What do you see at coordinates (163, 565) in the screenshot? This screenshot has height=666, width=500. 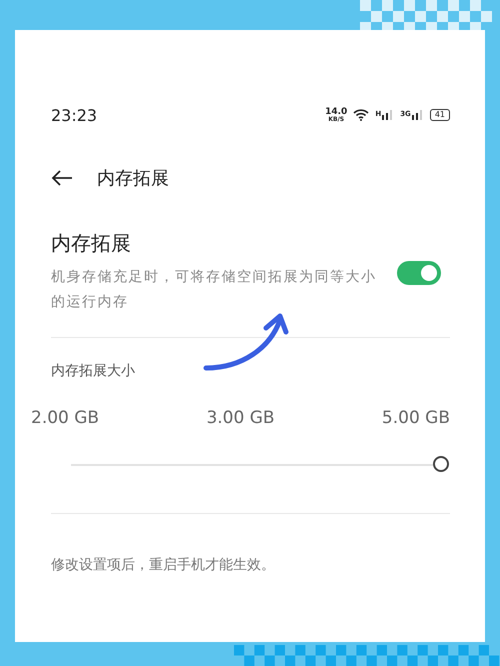 I see `footer-note: 修改设置项后，重启手机才能生效。` at bounding box center [163, 565].